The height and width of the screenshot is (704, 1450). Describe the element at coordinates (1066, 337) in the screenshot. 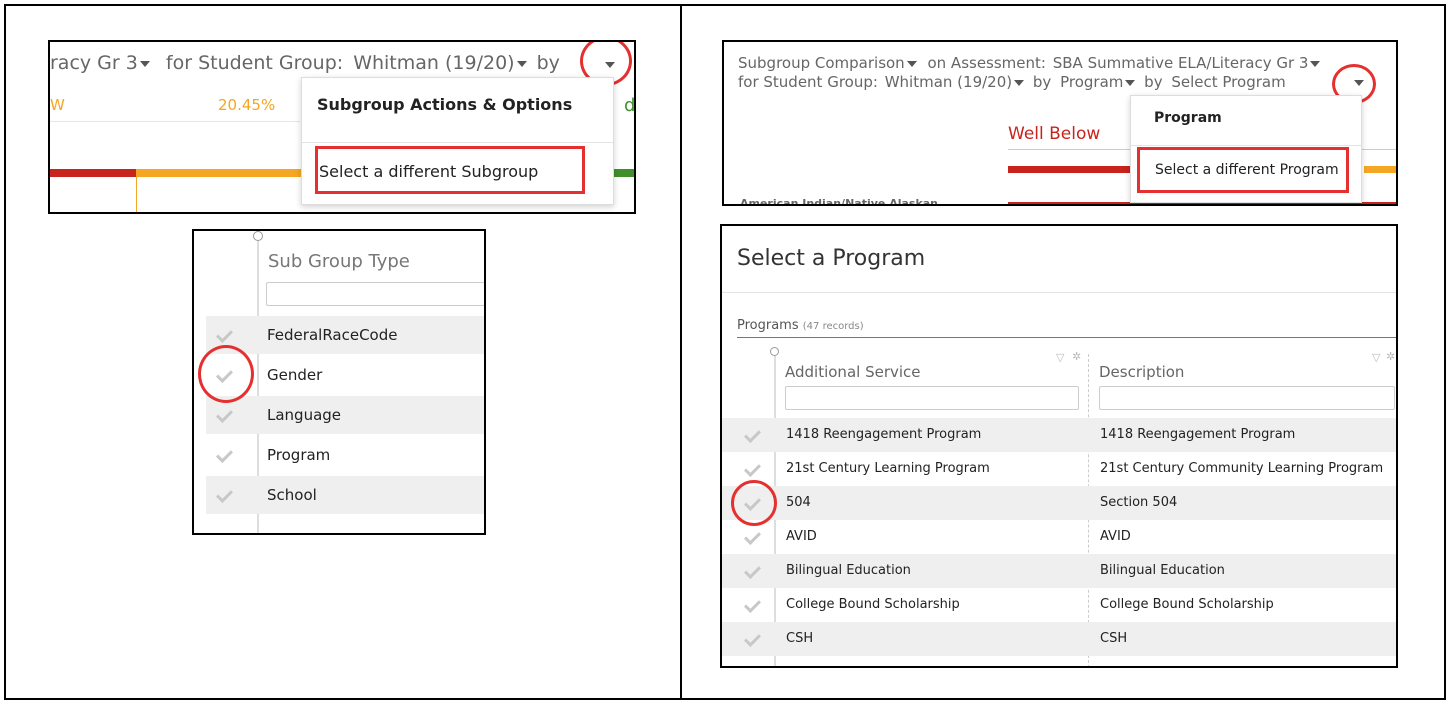

I see `heading-divider` at that location.